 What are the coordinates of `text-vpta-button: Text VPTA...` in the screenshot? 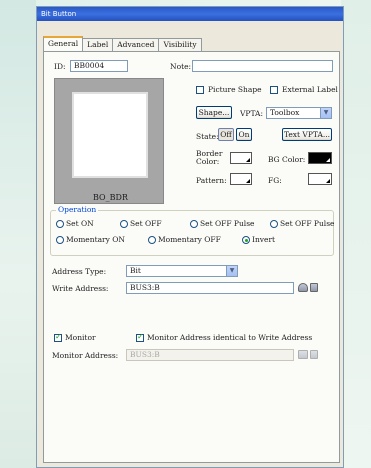 It's located at (307, 134).